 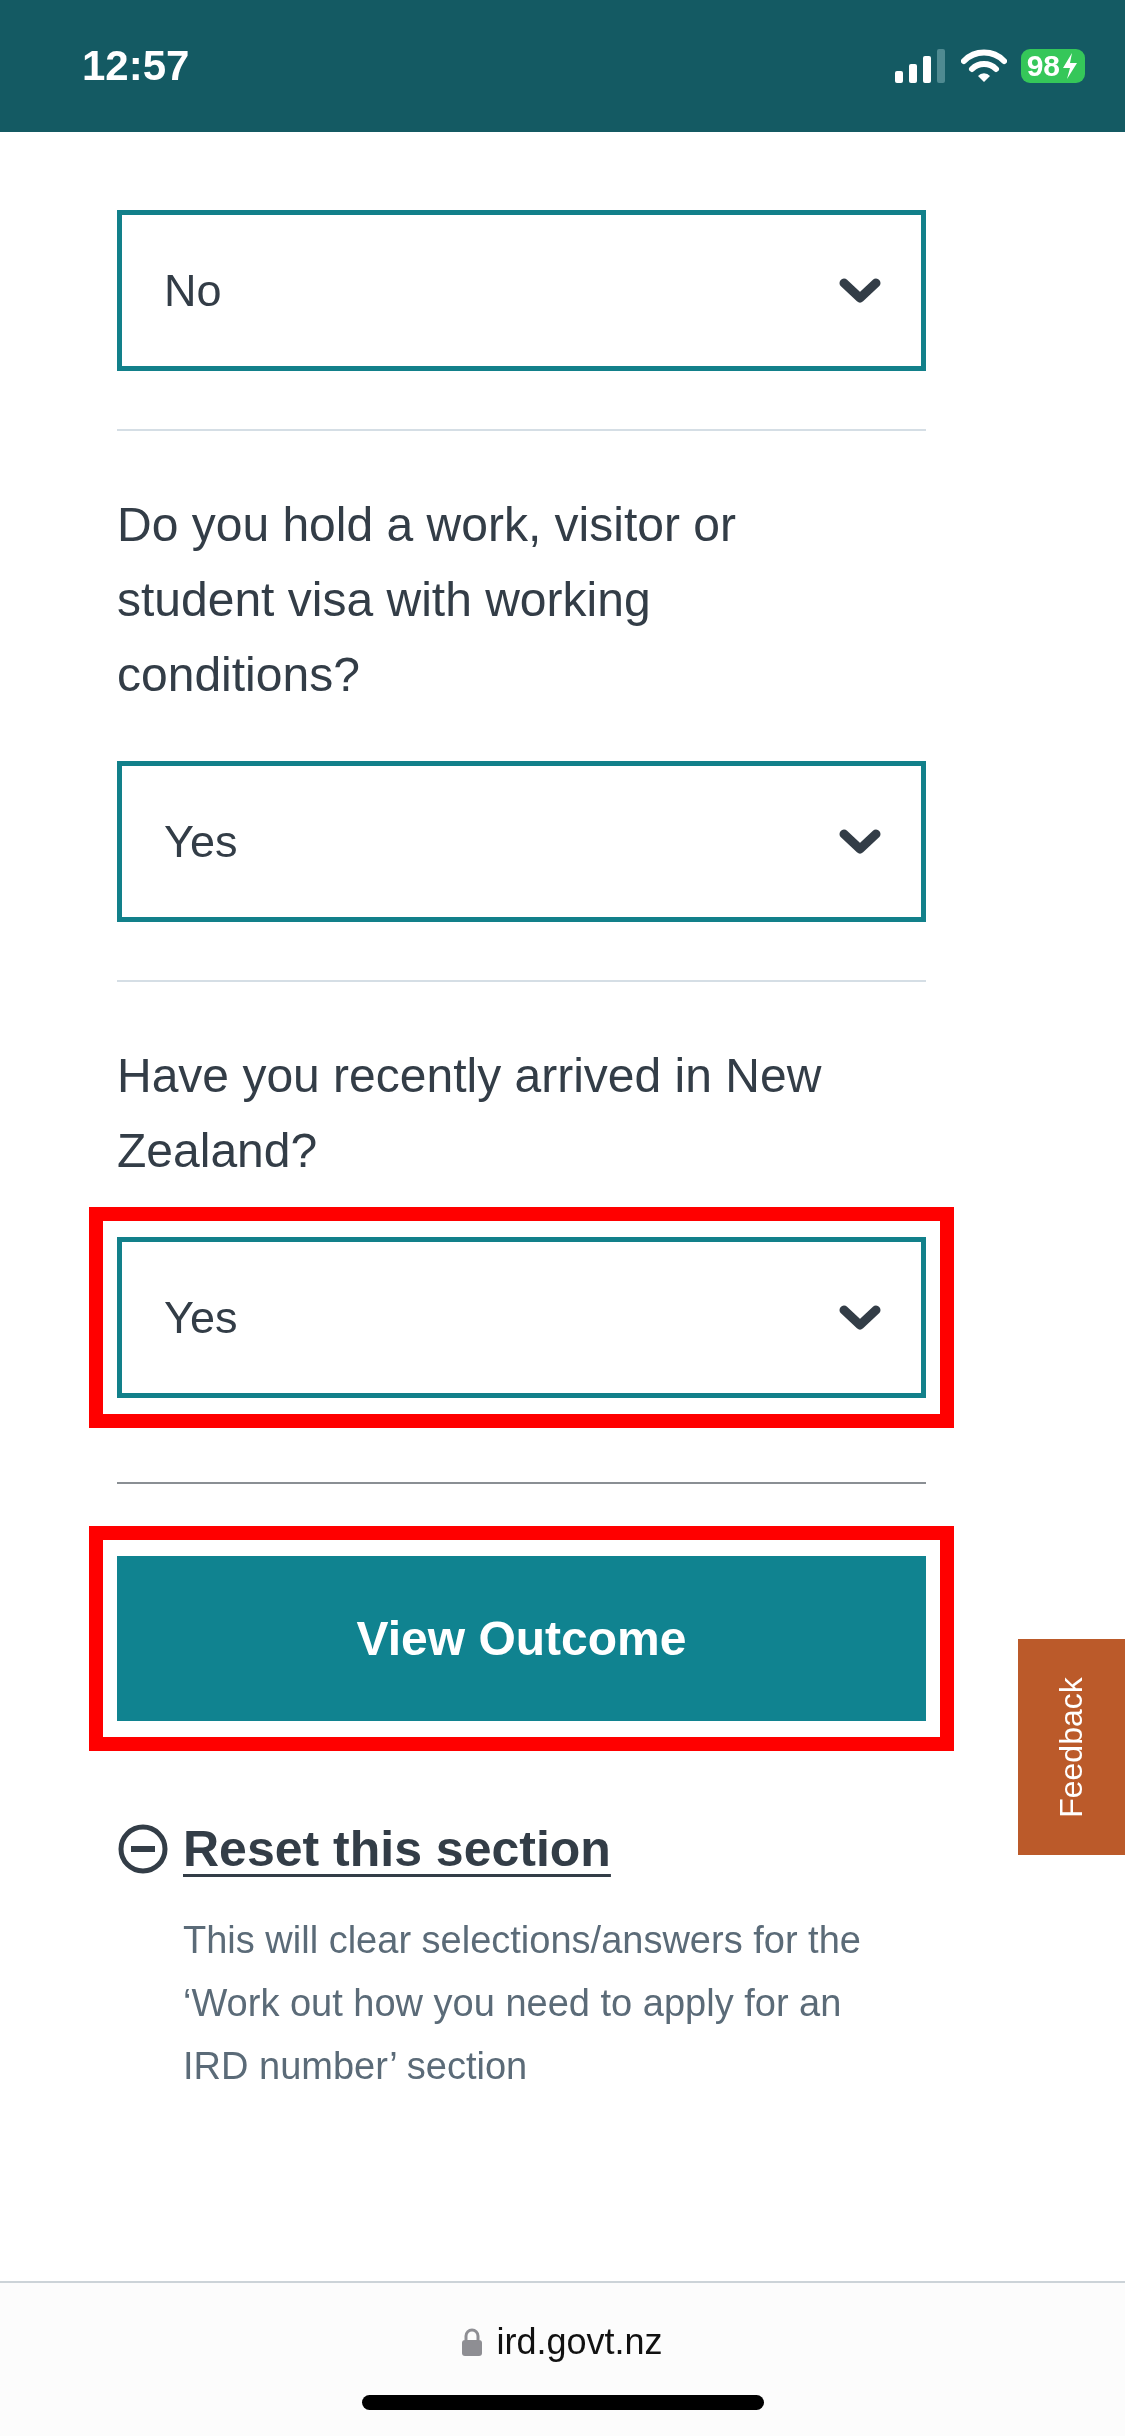 I want to click on wifi-icon, so click(x=983, y=66).